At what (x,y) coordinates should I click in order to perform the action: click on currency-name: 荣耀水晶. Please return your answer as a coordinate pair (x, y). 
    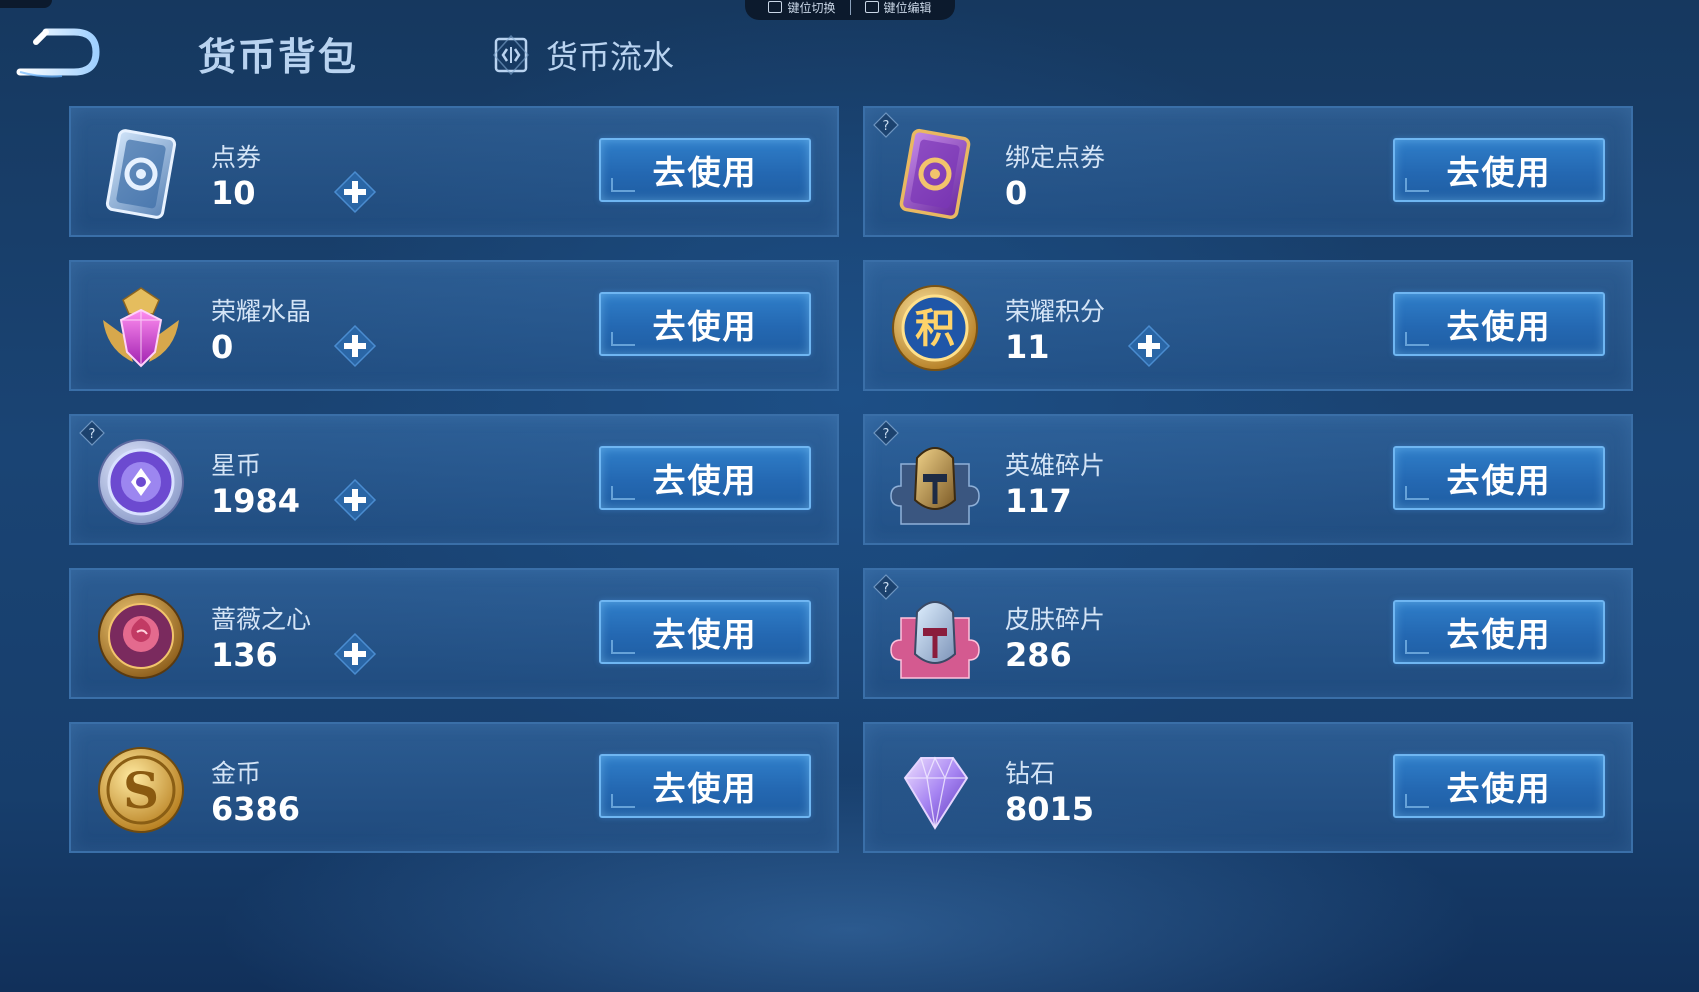
    Looking at the image, I should click on (261, 311).